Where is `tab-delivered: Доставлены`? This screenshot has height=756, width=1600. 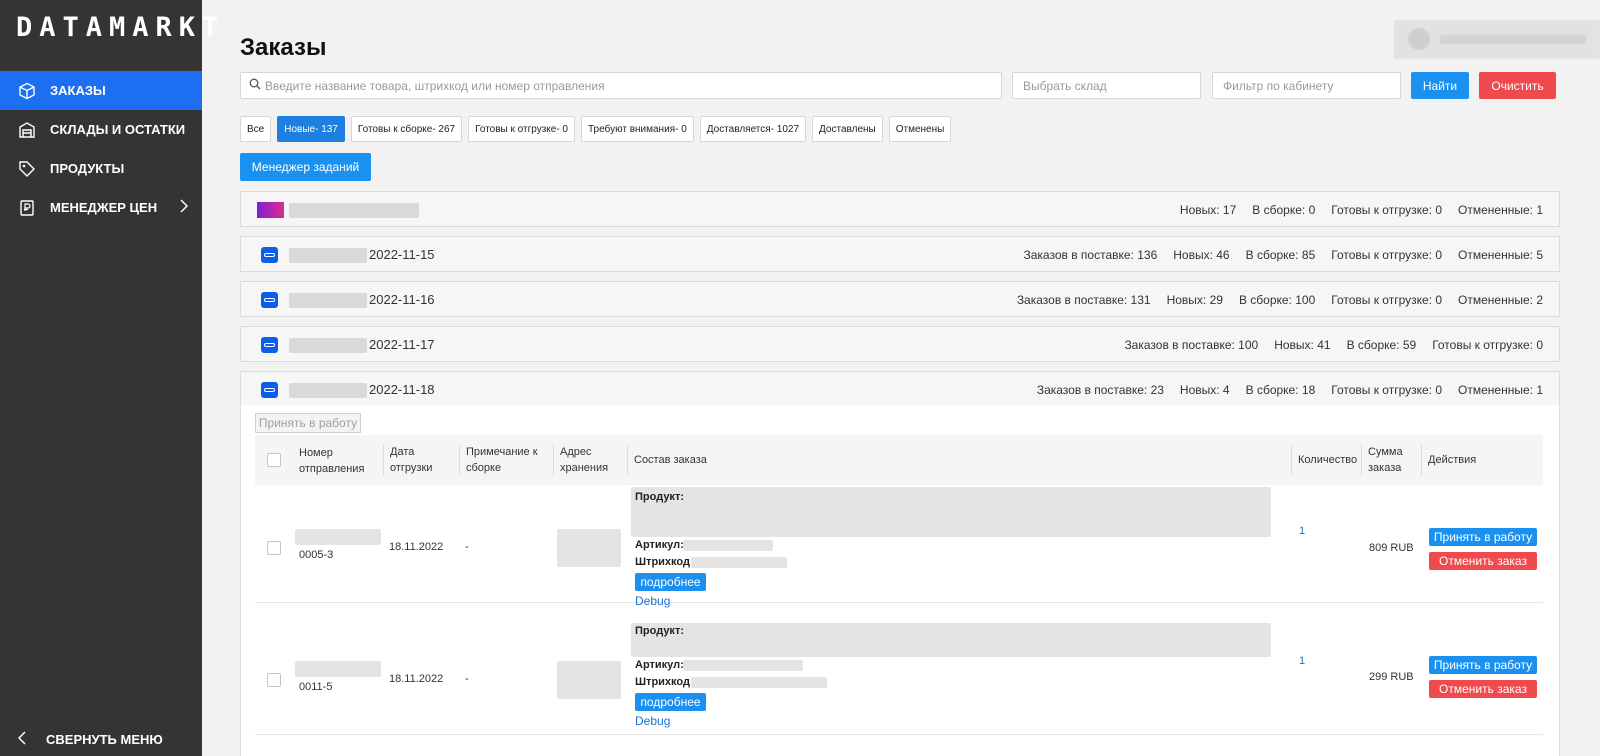 tab-delivered: Доставлены is located at coordinates (847, 129).